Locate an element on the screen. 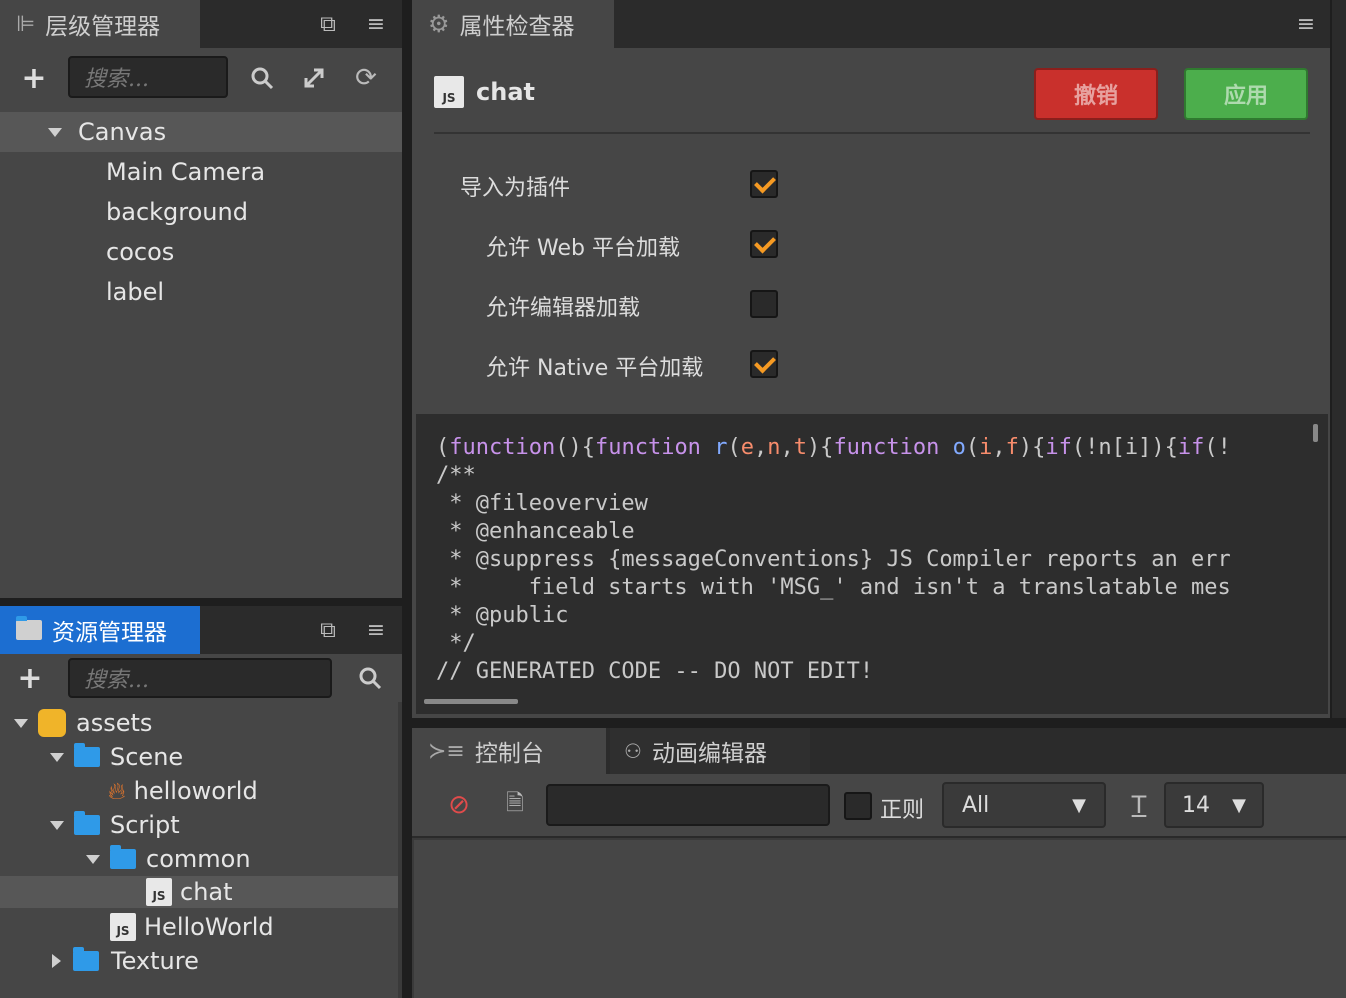 The height and width of the screenshot is (998, 1346). font-size-icon: T is located at coordinates (1139, 805).